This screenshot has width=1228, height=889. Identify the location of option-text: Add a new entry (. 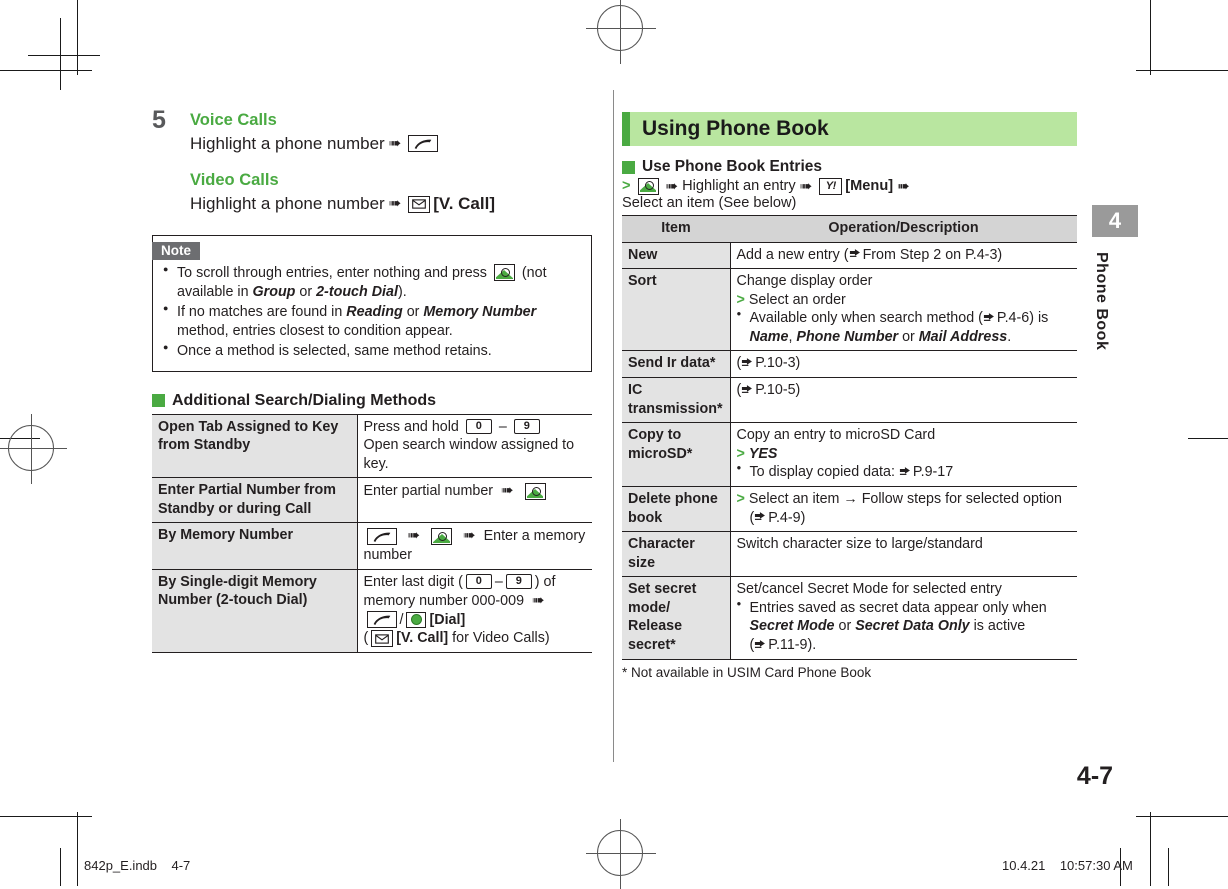
(792, 254).